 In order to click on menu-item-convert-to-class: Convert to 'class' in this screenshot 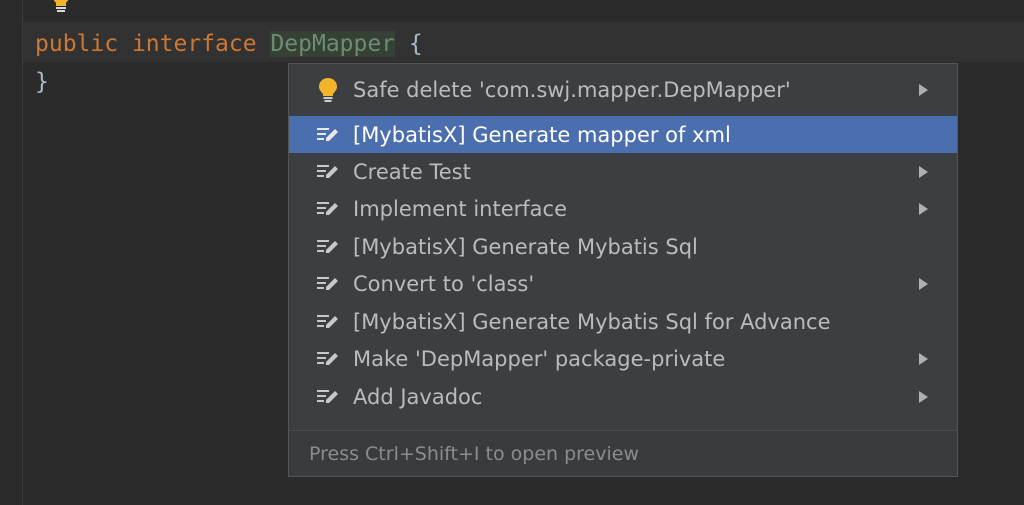, I will do `click(623, 283)`.